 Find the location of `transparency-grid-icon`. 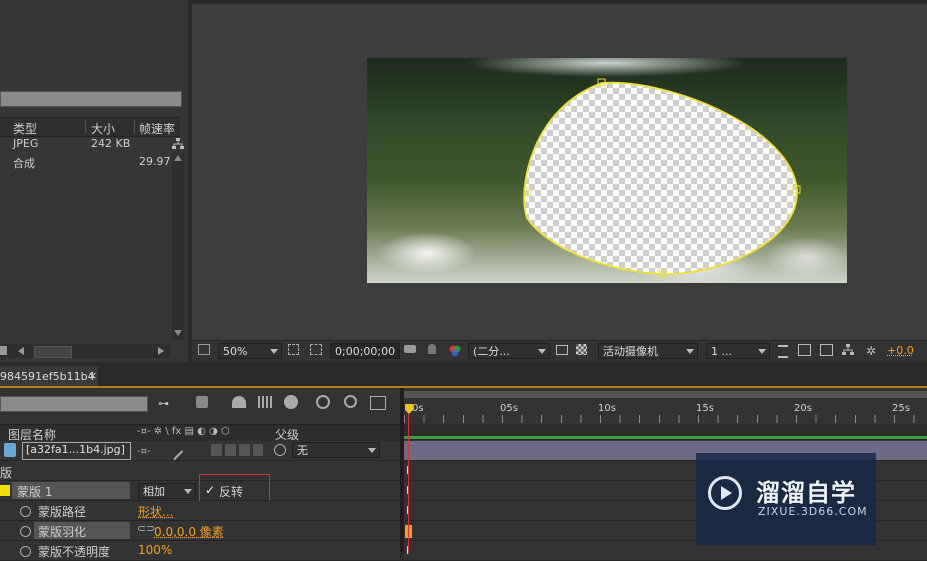

transparency-grid-icon is located at coordinates (581, 349).